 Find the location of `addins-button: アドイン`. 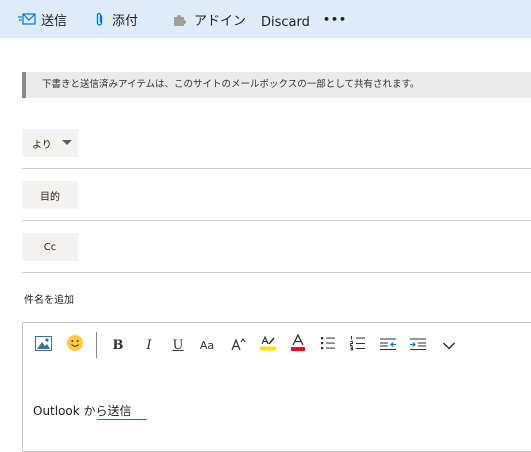

addins-button: アドイン is located at coordinates (209, 19).